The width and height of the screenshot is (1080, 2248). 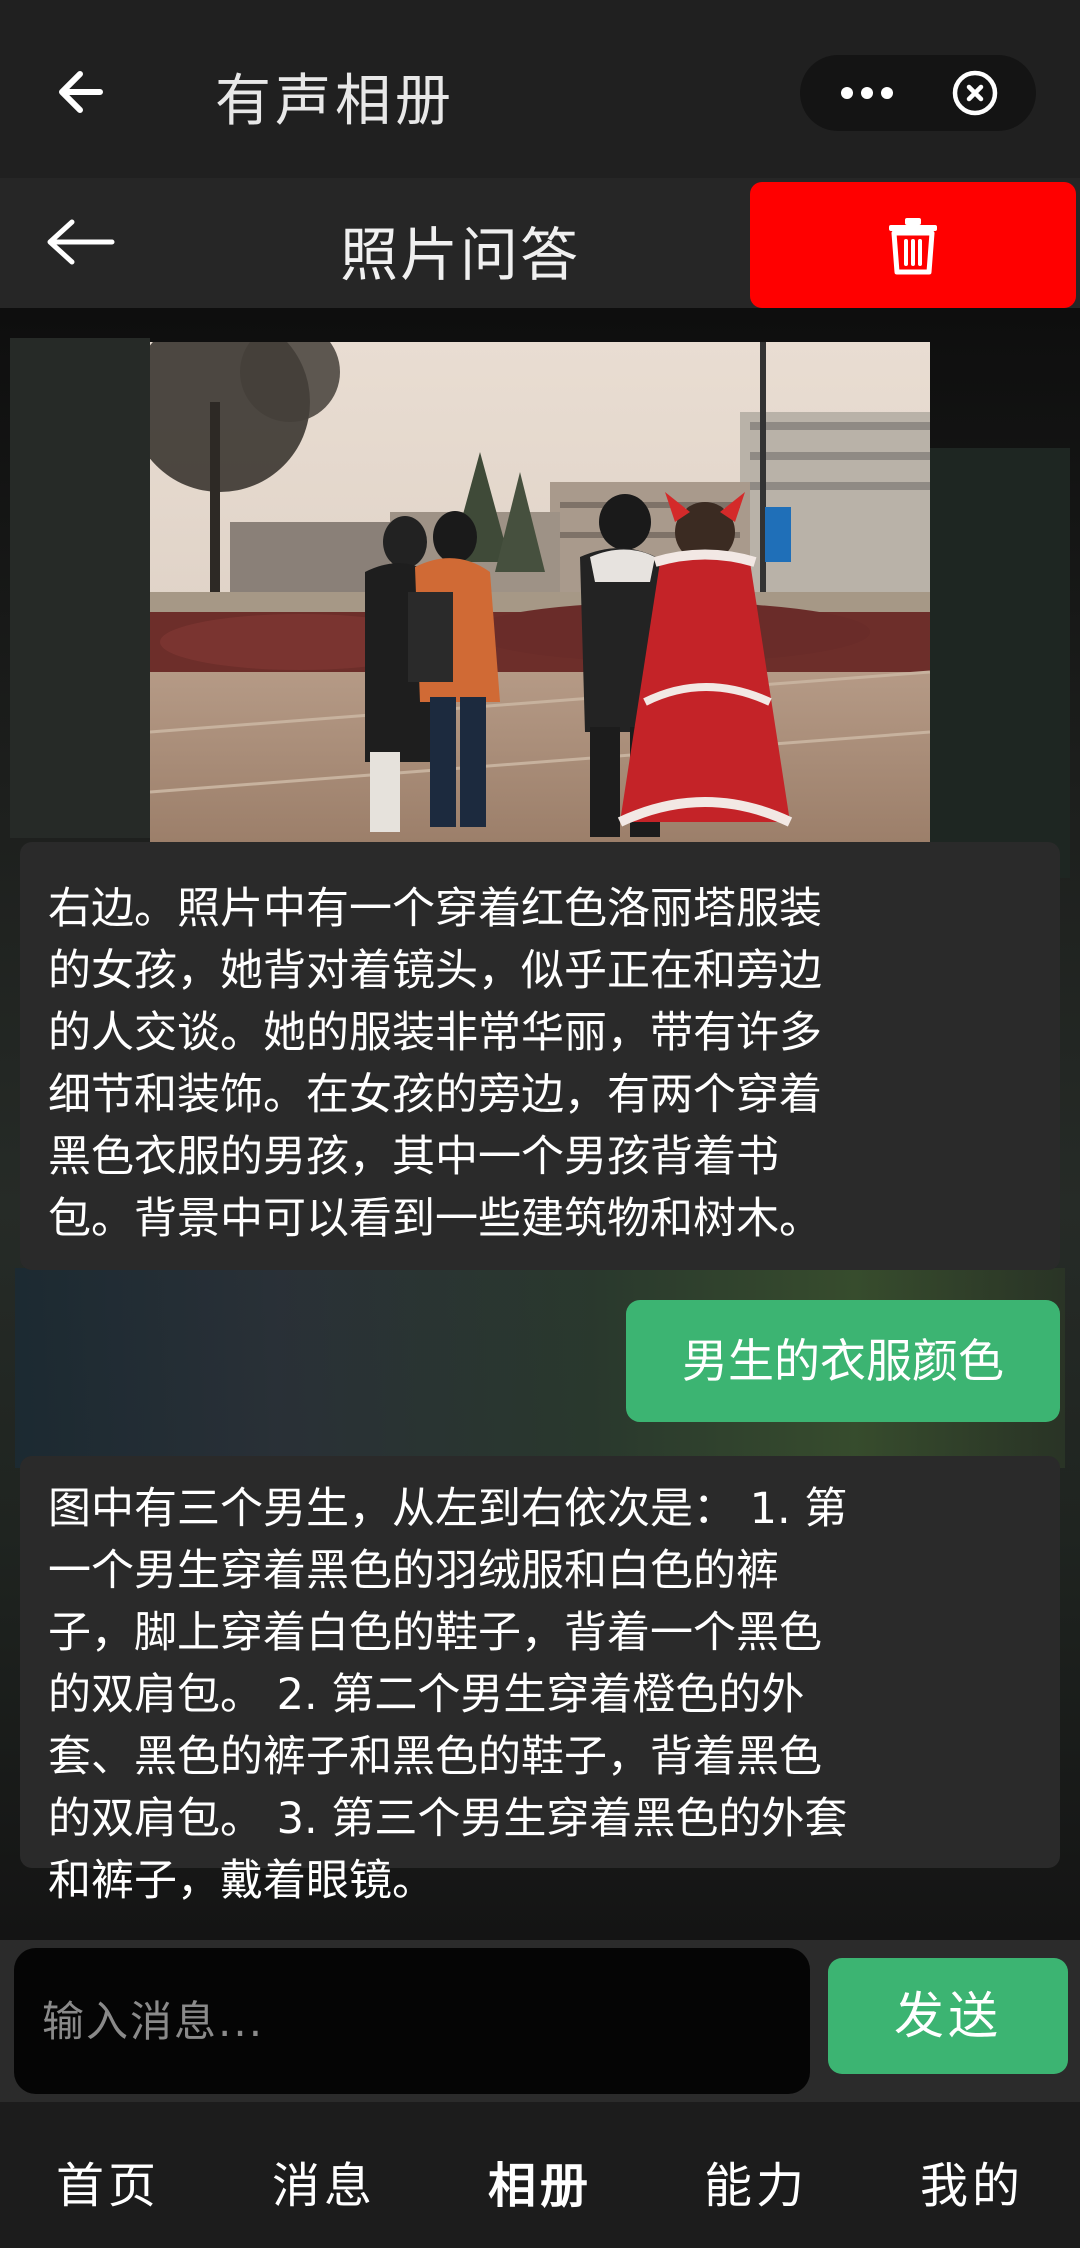 What do you see at coordinates (448, 1819) in the screenshot?
I see `message-line: 的双肩包。 3. 第三个男生穿着黑色的外套` at bounding box center [448, 1819].